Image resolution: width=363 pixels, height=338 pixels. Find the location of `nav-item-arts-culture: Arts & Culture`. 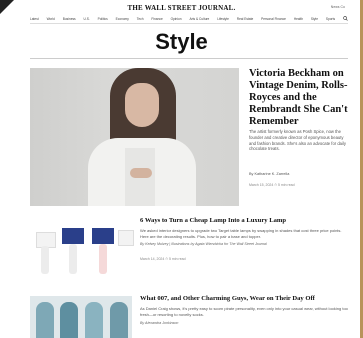

nav-item-arts-culture: Arts & Culture is located at coordinates (199, 19).